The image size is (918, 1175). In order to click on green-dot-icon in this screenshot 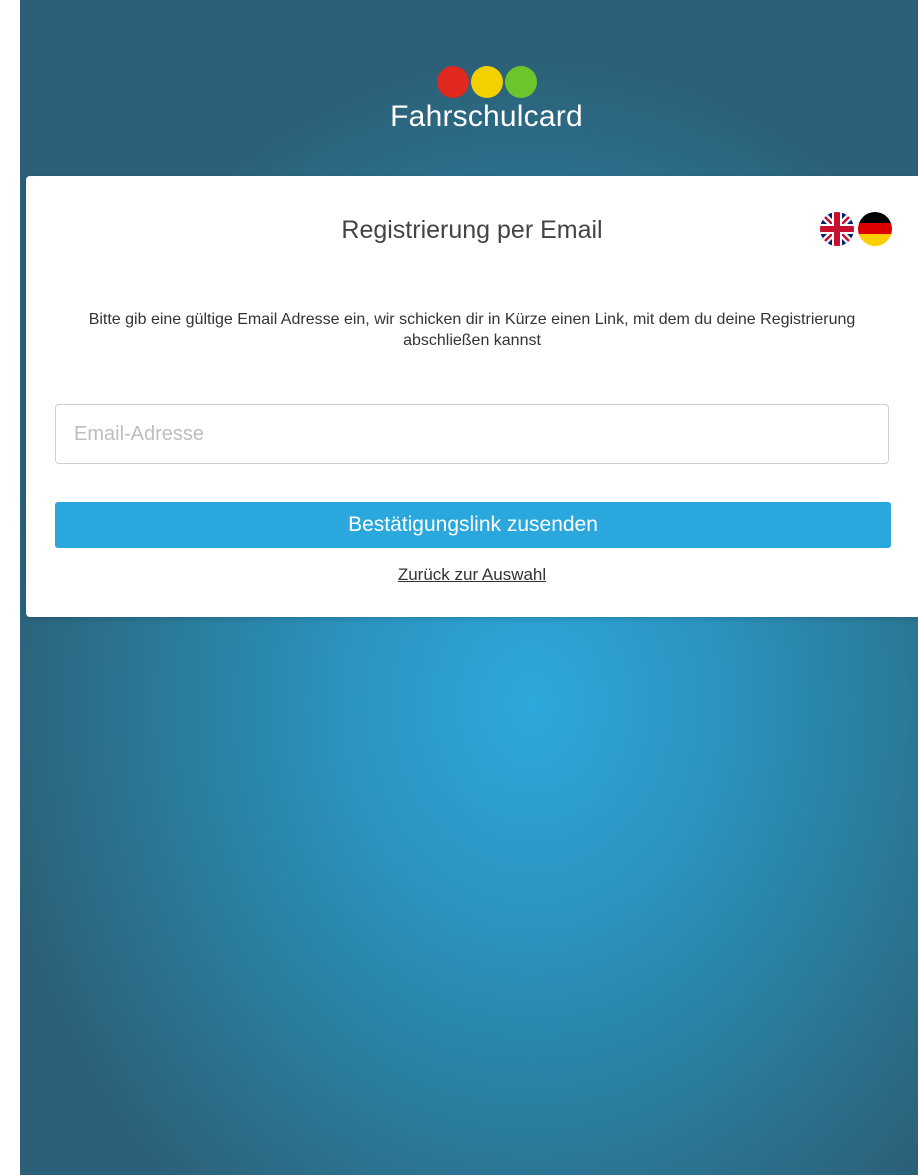, I will do `click(520, 82)`.